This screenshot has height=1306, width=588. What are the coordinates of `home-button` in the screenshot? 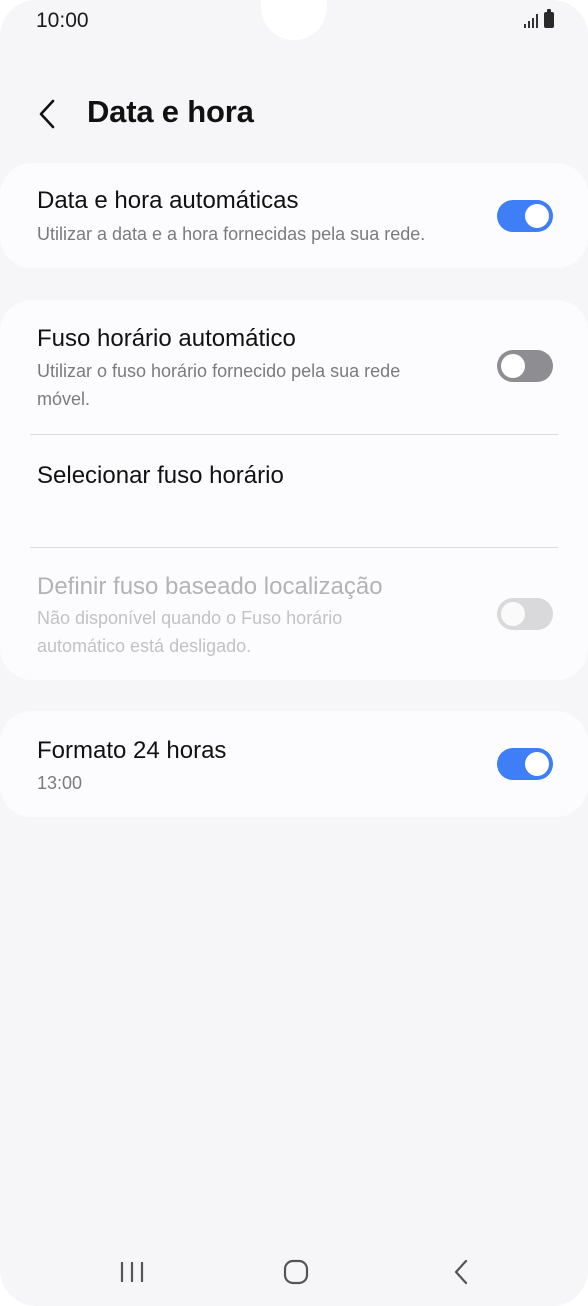 It's located at (296, 1272).